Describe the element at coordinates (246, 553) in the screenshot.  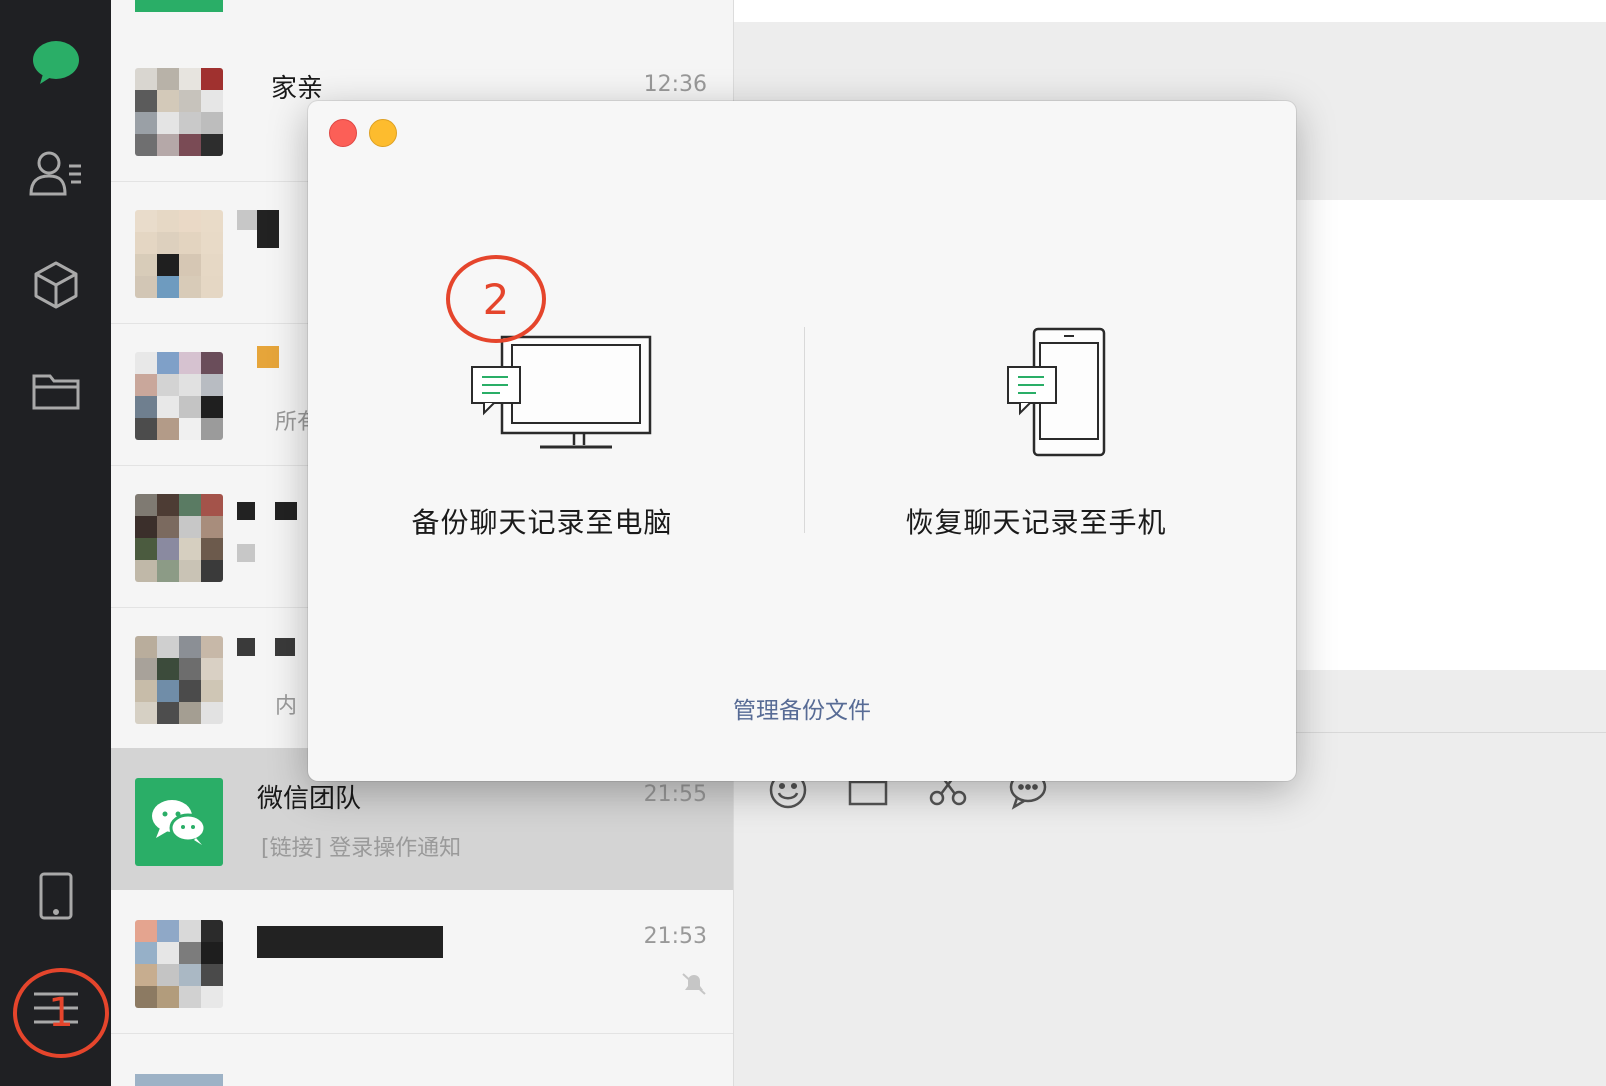
I see `redacted-preview` at that location.